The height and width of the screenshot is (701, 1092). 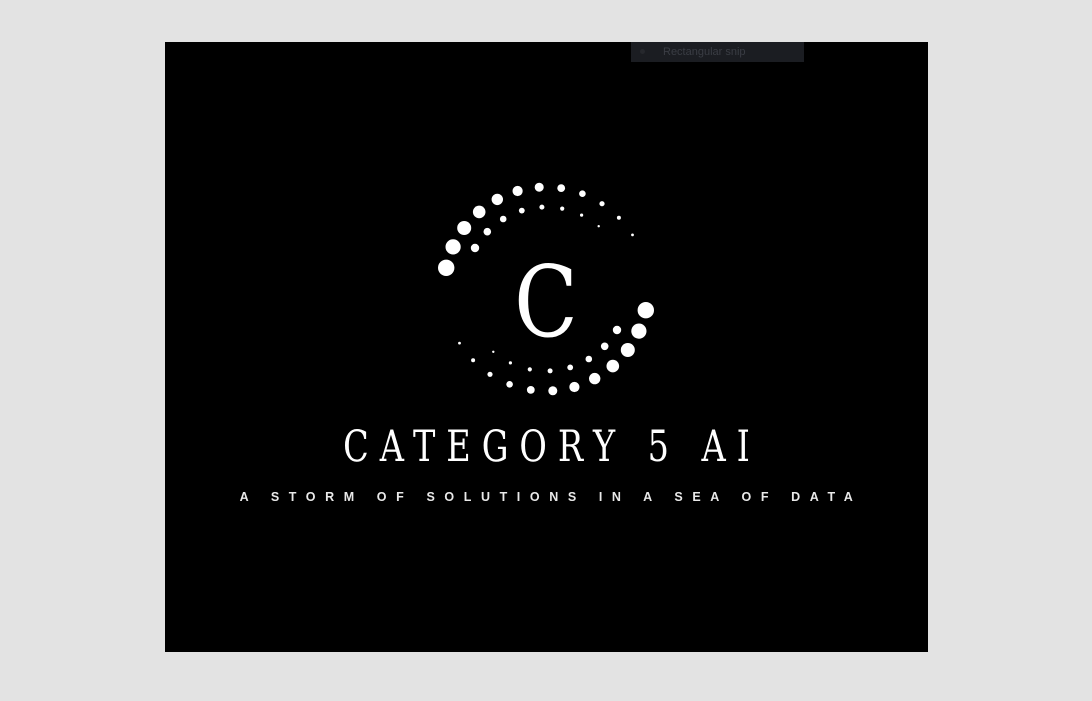 What do you see at coordinates (546, 303) in the screenshot?
I see `logo-letter: C` at bounding box center [546, 303].